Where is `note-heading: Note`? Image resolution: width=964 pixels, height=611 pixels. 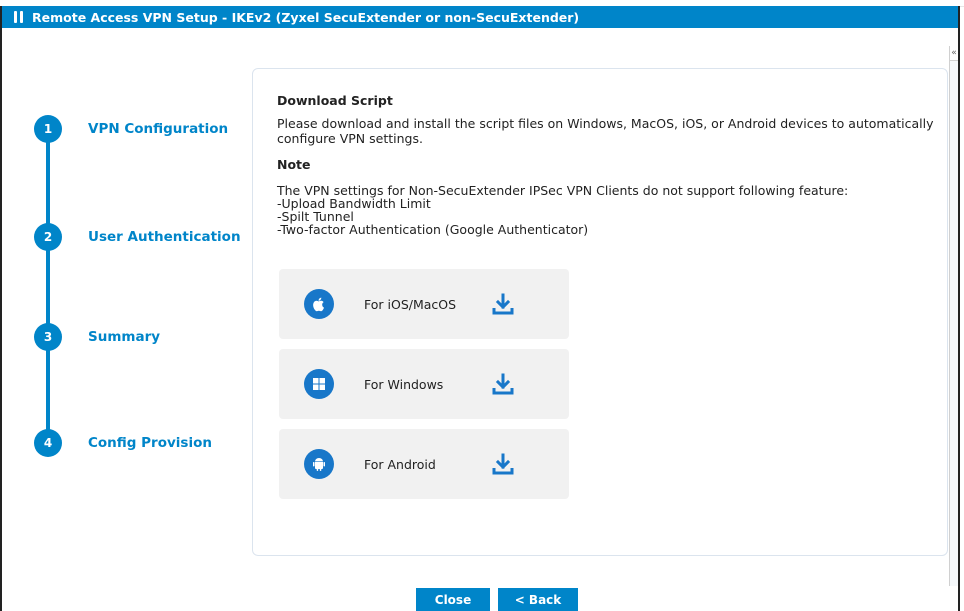
note-heading: Note is located at coordinates (294, 164).